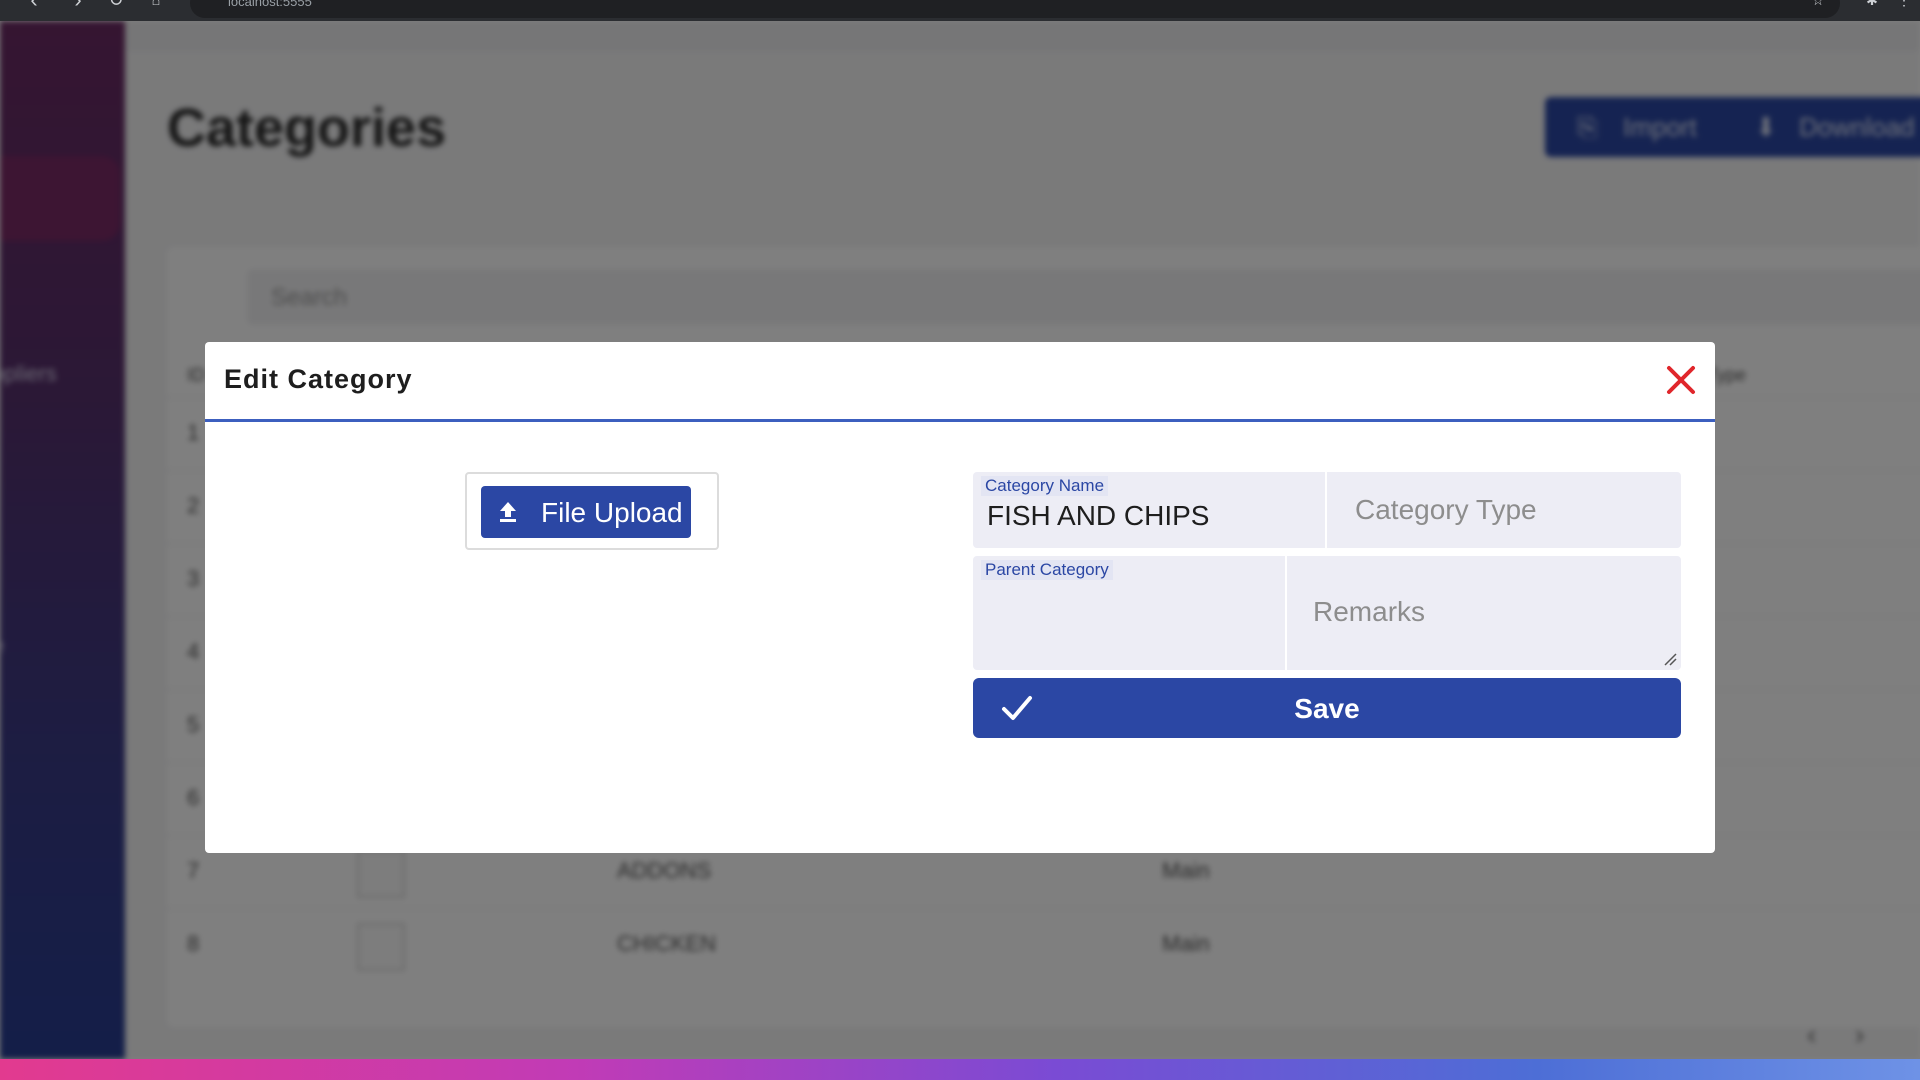 The width and height of the screenshot is (1920, 1080). I want to click on file-upload-label: File Upload, so click(612, 512).